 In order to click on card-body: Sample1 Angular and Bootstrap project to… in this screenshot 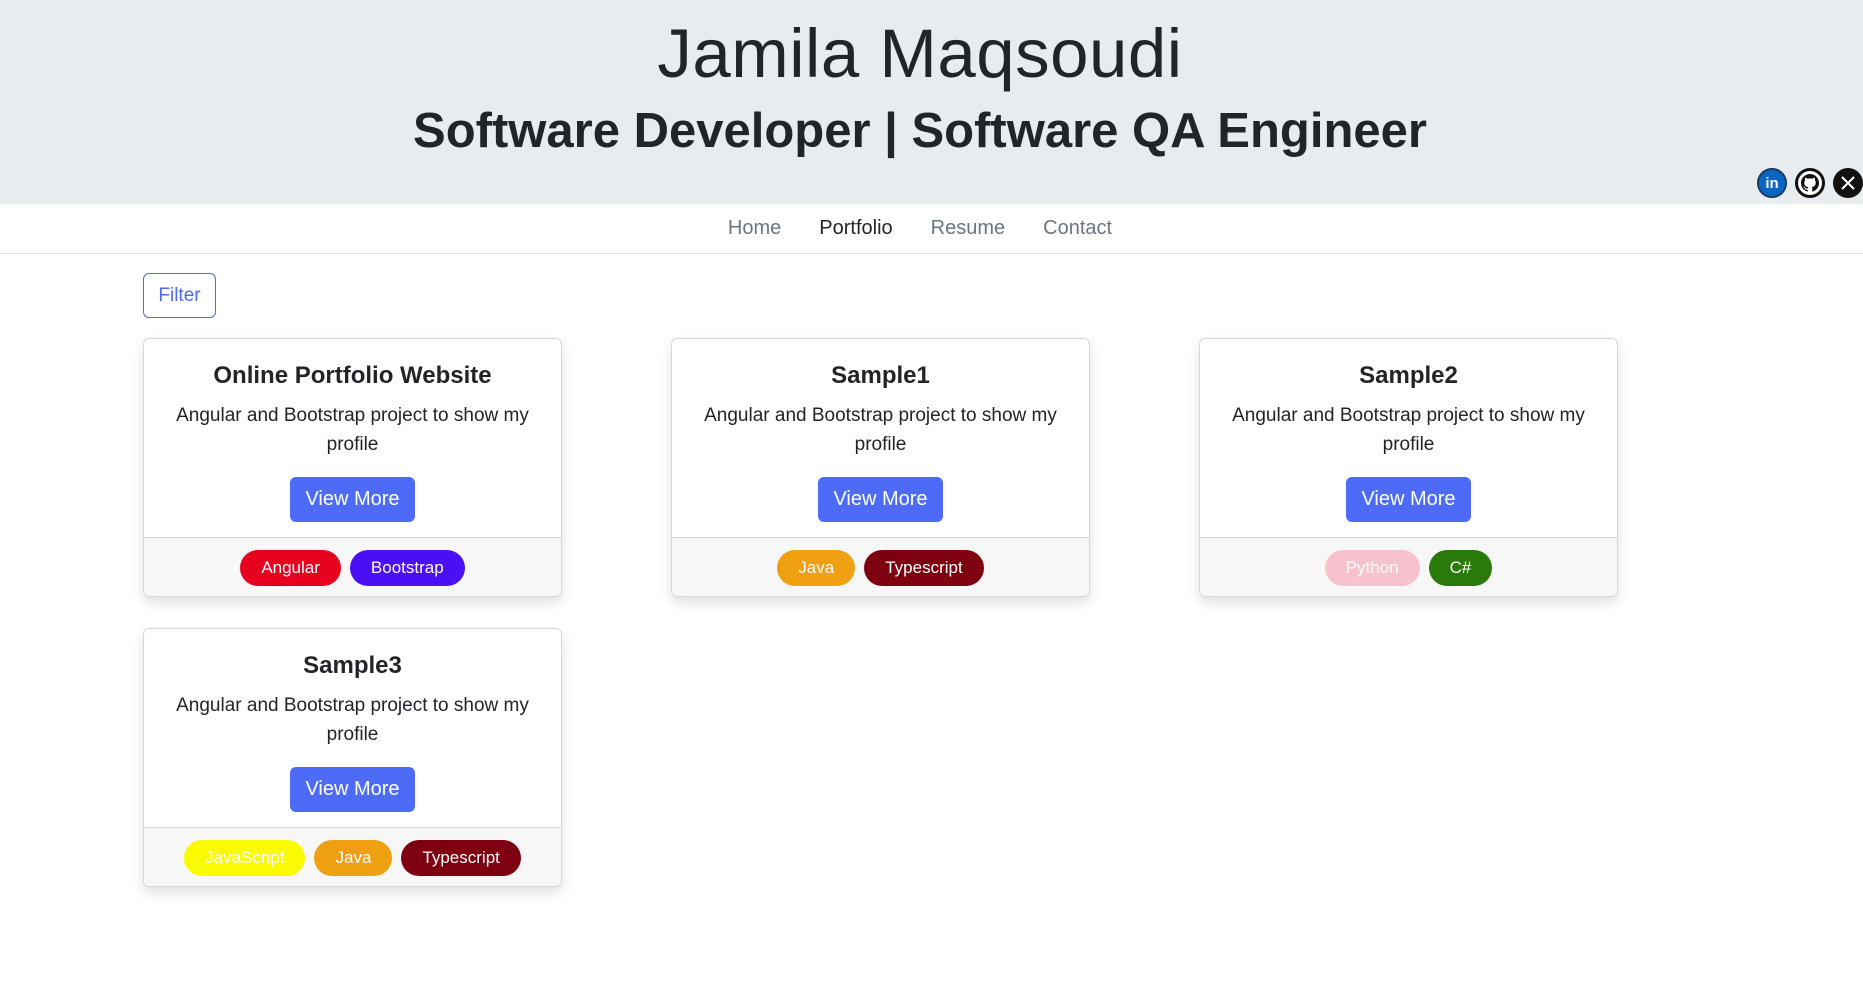, I will do `click(880, 438)`.